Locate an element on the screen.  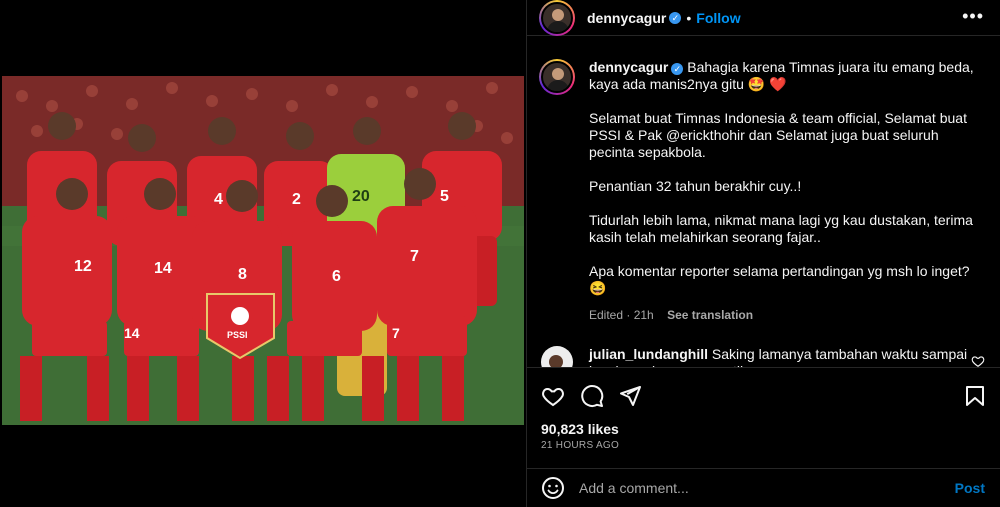
caption-username: dennycagur is located at coordinates (628, 67).